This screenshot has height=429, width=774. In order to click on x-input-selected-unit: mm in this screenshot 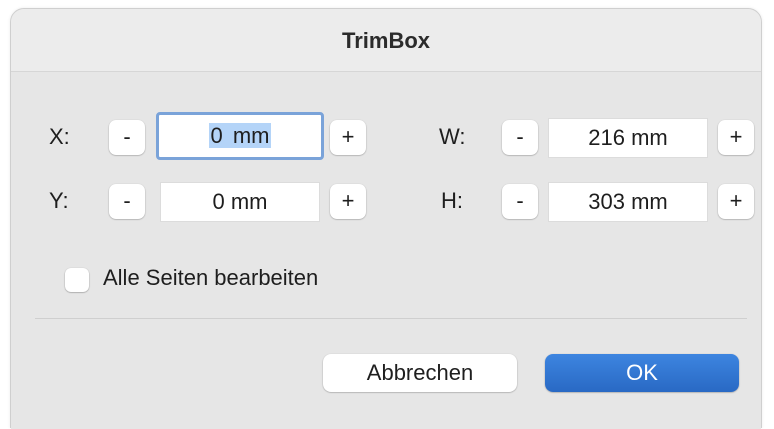, I will do `click(251, 135)`.